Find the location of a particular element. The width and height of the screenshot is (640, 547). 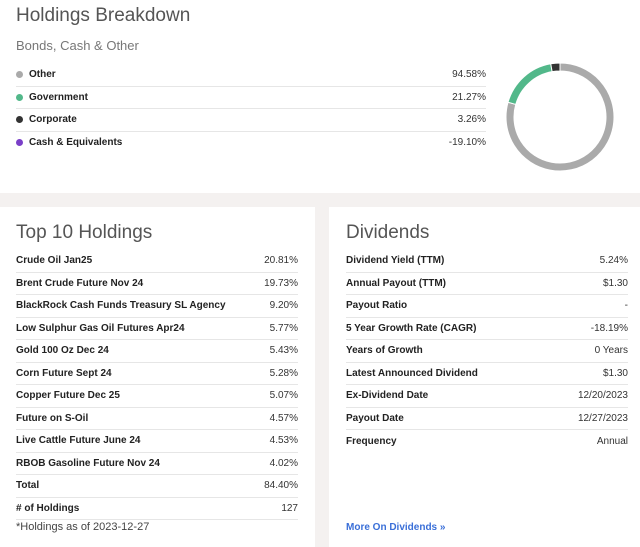

row-label: Corn Future Sept 24 is located at coordinates (64, 373).